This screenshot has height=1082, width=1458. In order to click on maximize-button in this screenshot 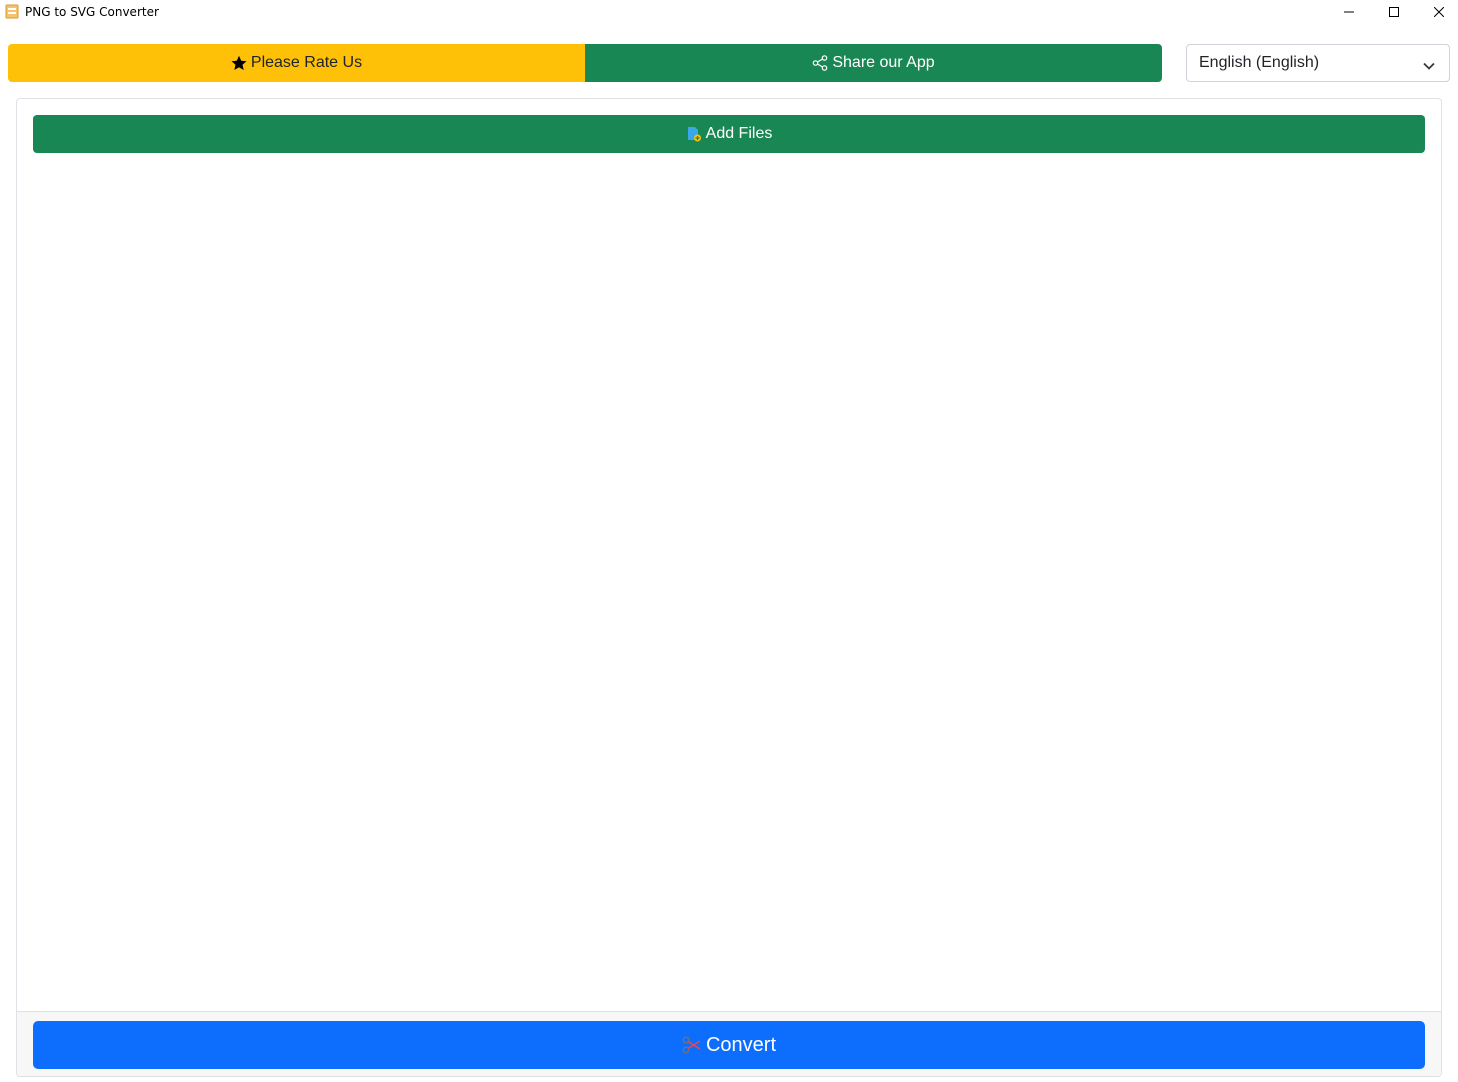, I will do `click(1394, 13)`.